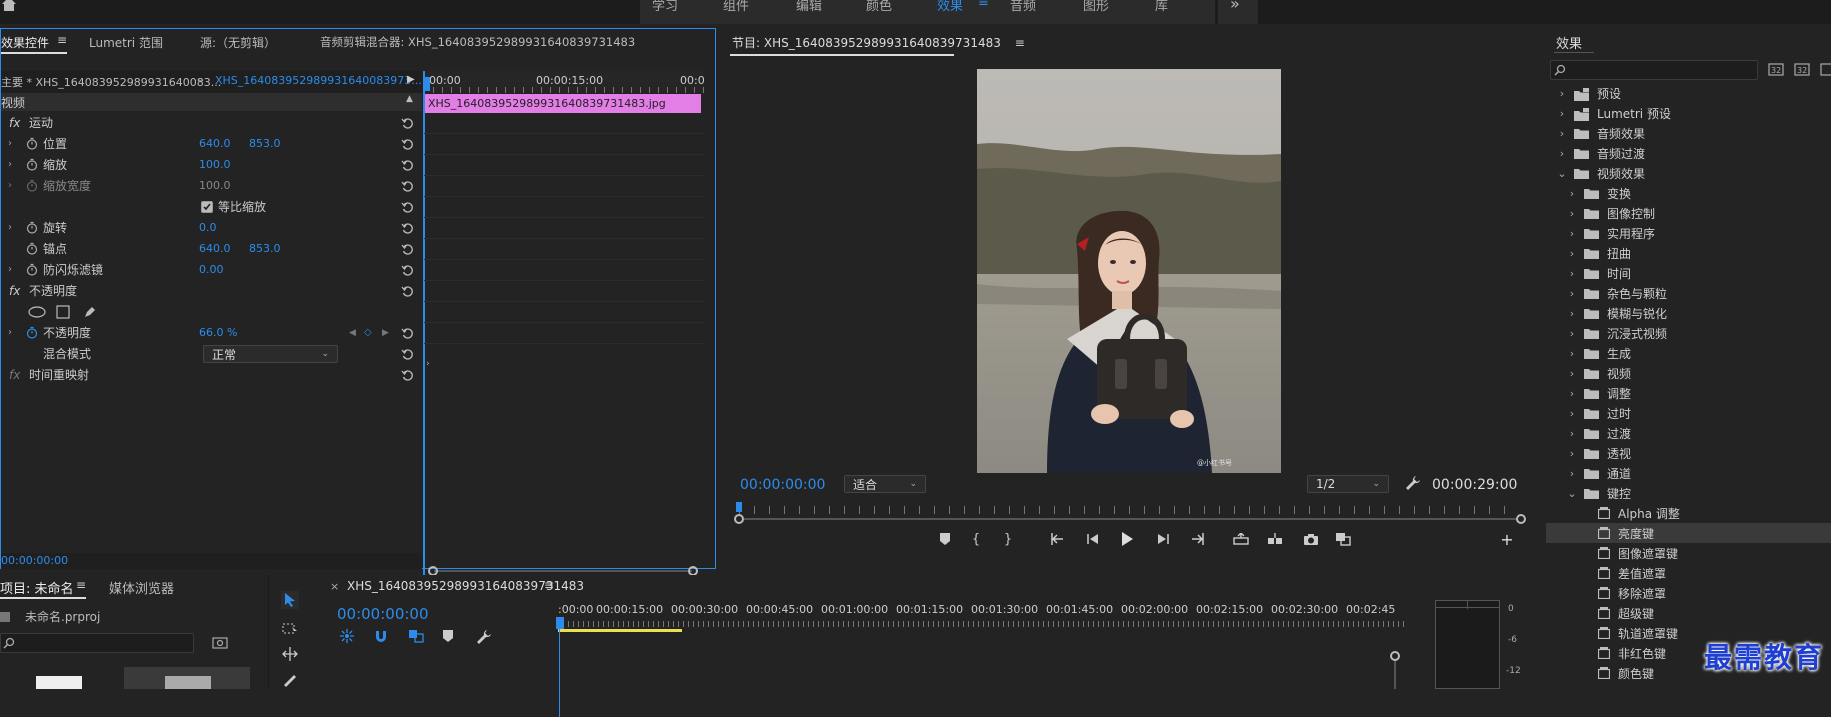 This screenshot has width=1831, height=717. Describe the element at coordinates (879, 7) in the screenshot. I see `tab-color: 颜色` at that location.